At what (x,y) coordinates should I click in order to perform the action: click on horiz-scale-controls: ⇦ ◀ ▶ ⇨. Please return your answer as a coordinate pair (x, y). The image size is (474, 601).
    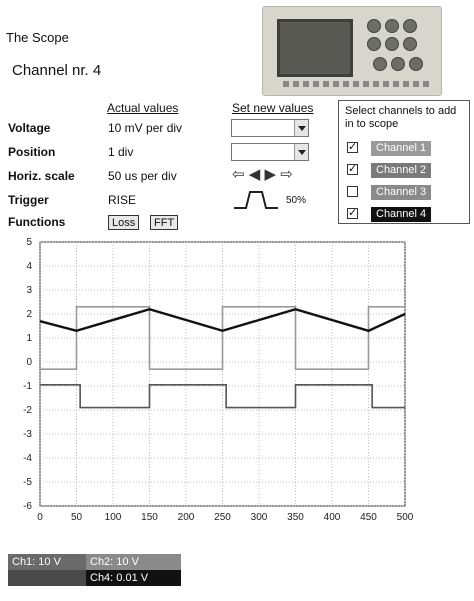
    Looking at the image, I should click on (262, 174).